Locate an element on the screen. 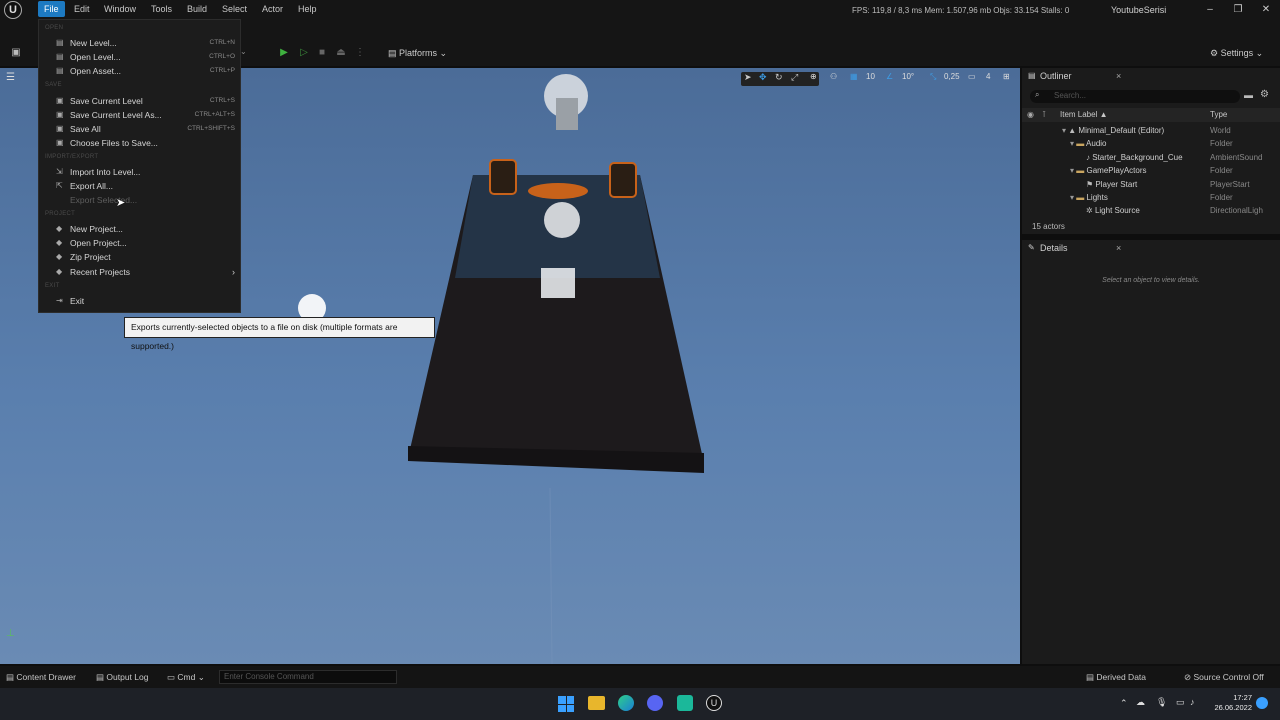 The height and width of the screenshot is (720, 1280). notification-icon is located at coordinates (1262, 703).